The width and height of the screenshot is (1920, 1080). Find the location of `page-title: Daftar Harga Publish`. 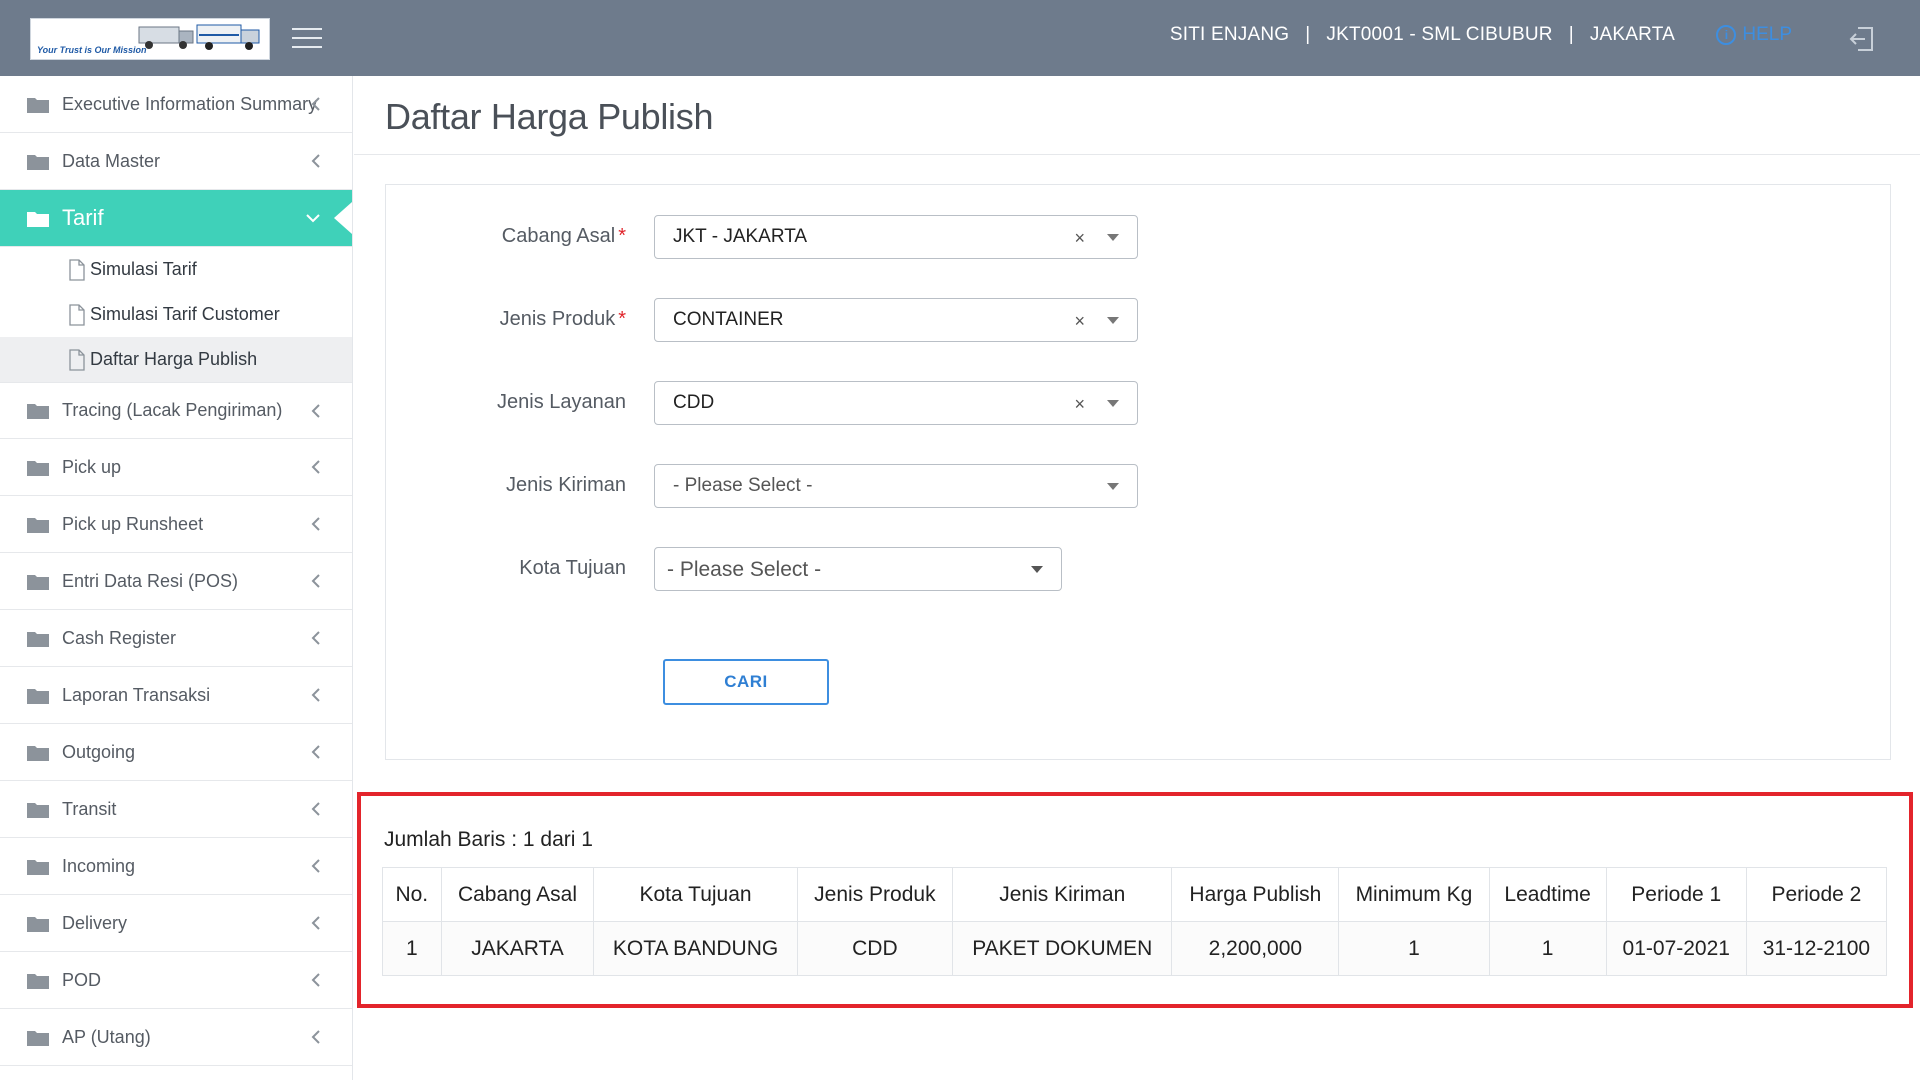

page-title: Daftar Harga Publish is located at coordinates (549, 116).